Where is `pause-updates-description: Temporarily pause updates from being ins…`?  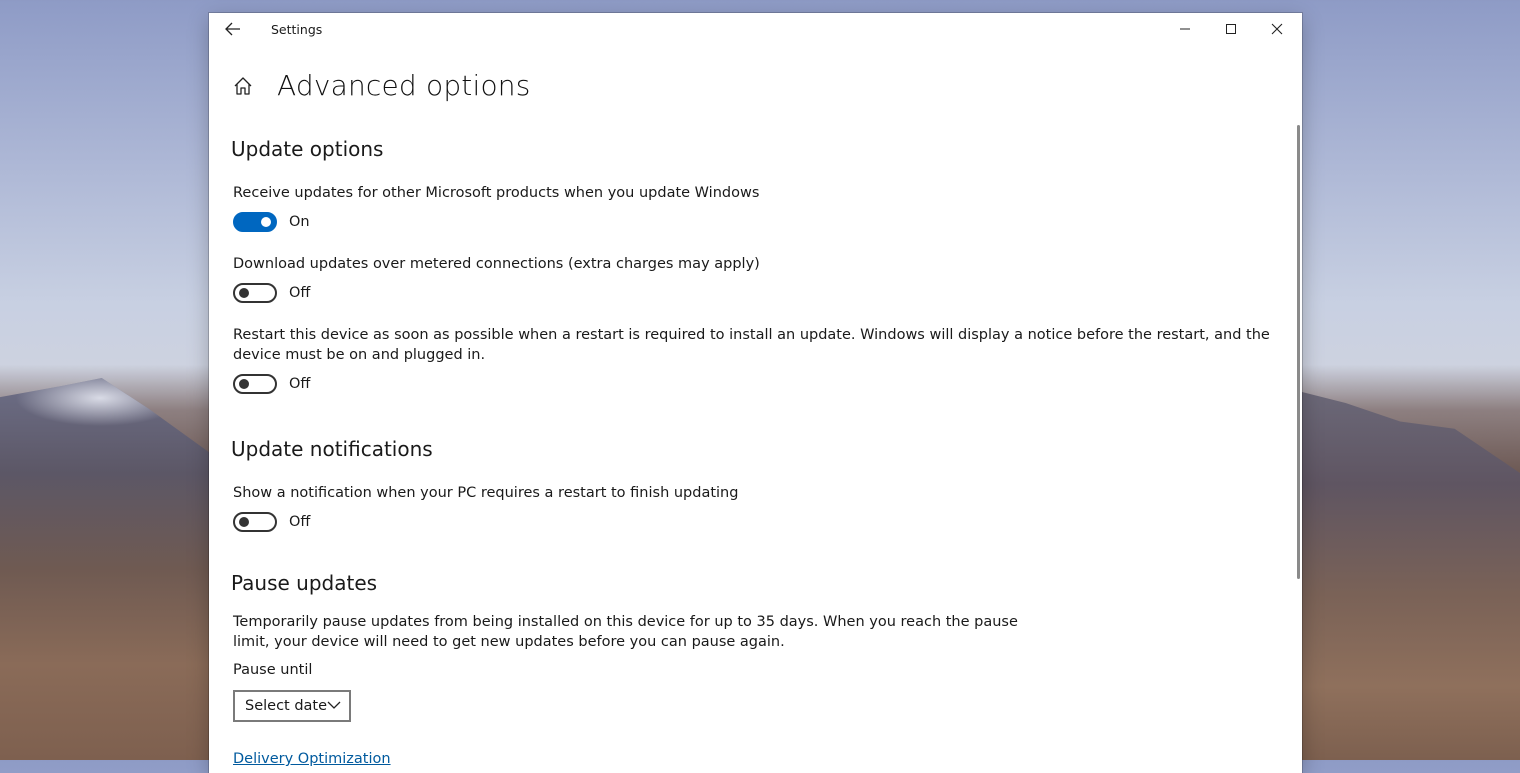
pause-updates-description: Temporarily pause updates from being ins… is located at coordinates (625, 632).